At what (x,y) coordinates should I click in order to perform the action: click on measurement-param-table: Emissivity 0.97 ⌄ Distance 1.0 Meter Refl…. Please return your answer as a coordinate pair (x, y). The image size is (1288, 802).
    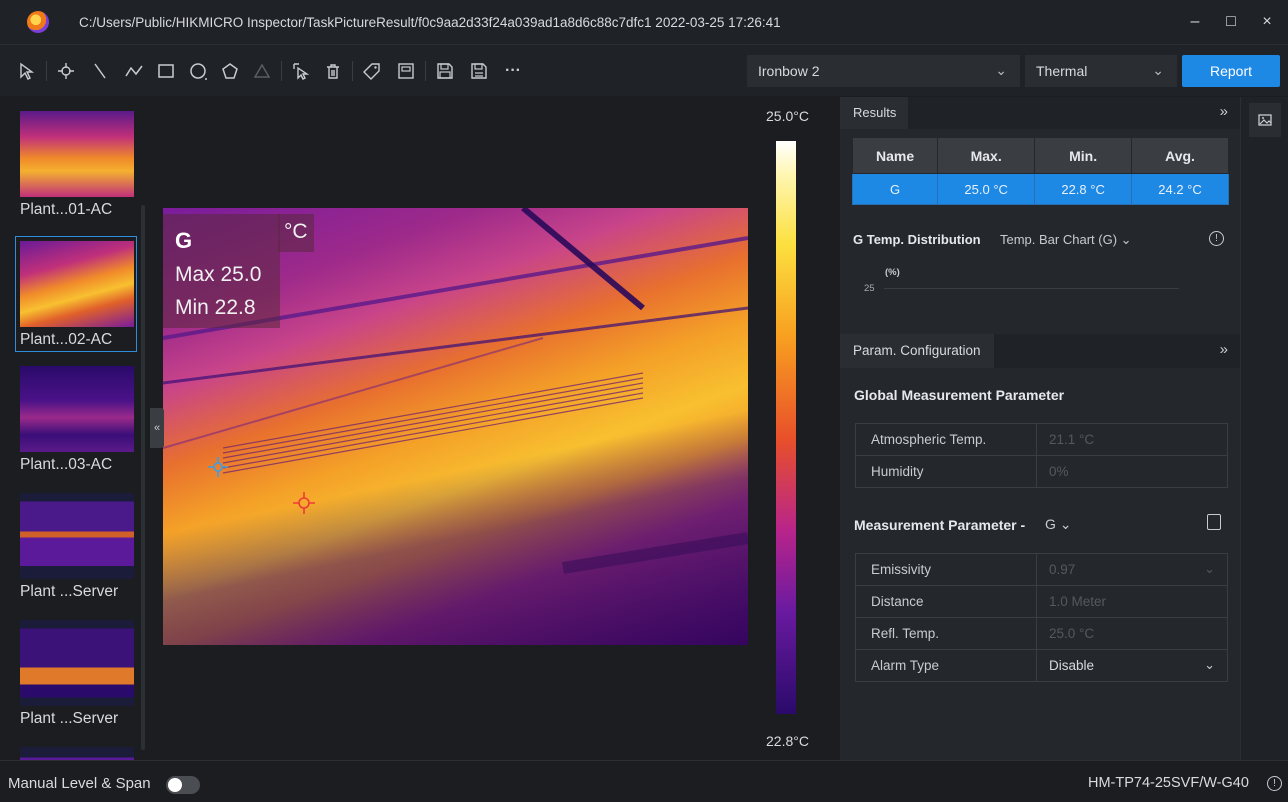
    Looking at the image, I should click on (1041, 617).